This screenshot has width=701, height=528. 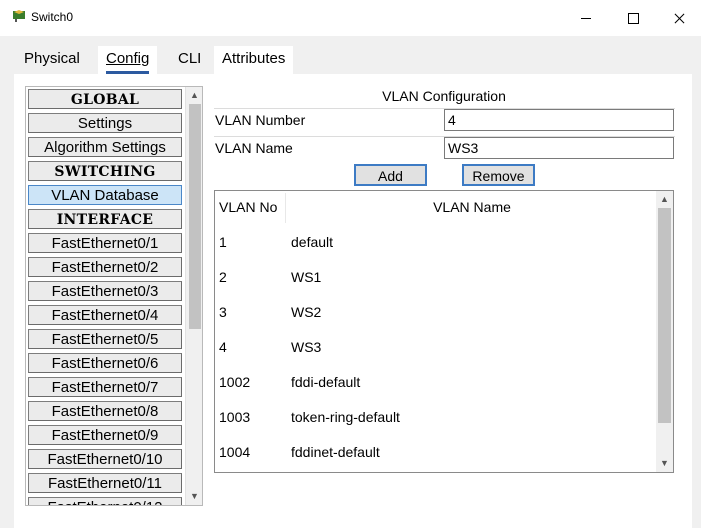 What do you see at coordinates (350, 18) in the screenshot?
I see `title-bar: Switch0` at bounding box center [350, 18].